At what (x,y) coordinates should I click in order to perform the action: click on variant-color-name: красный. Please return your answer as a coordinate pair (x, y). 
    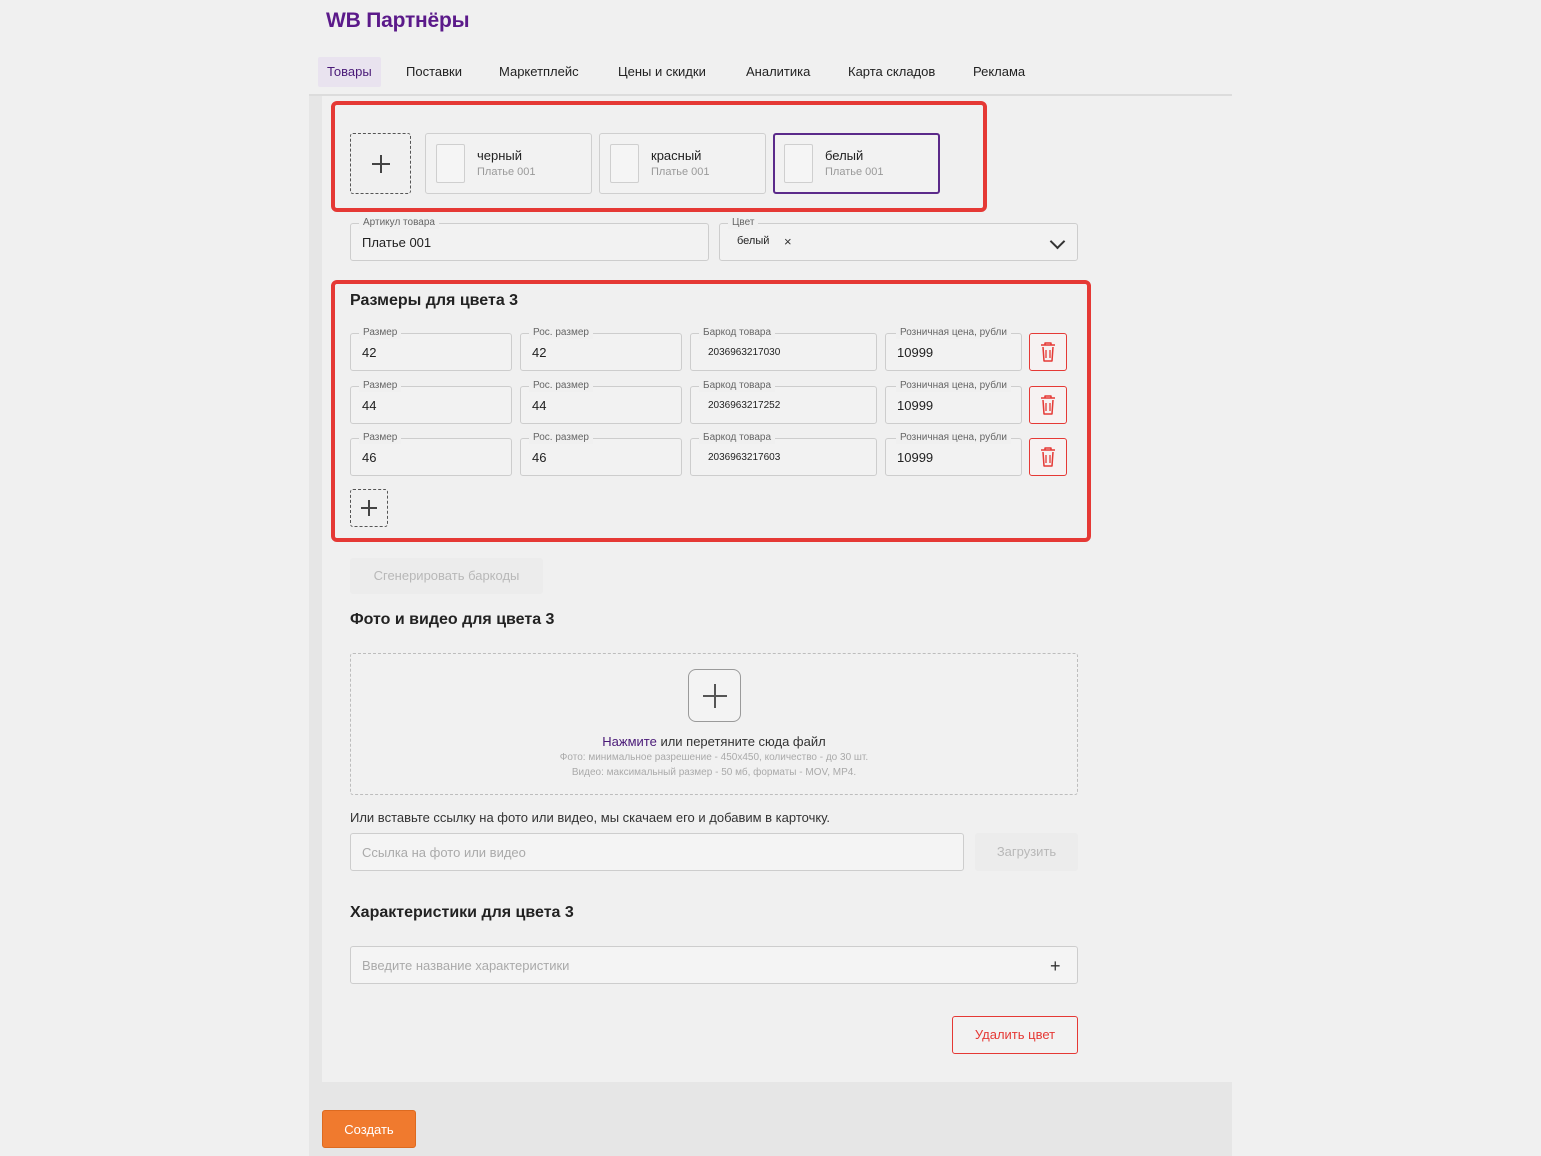
    Looking at the image, I should click on (676, 155).